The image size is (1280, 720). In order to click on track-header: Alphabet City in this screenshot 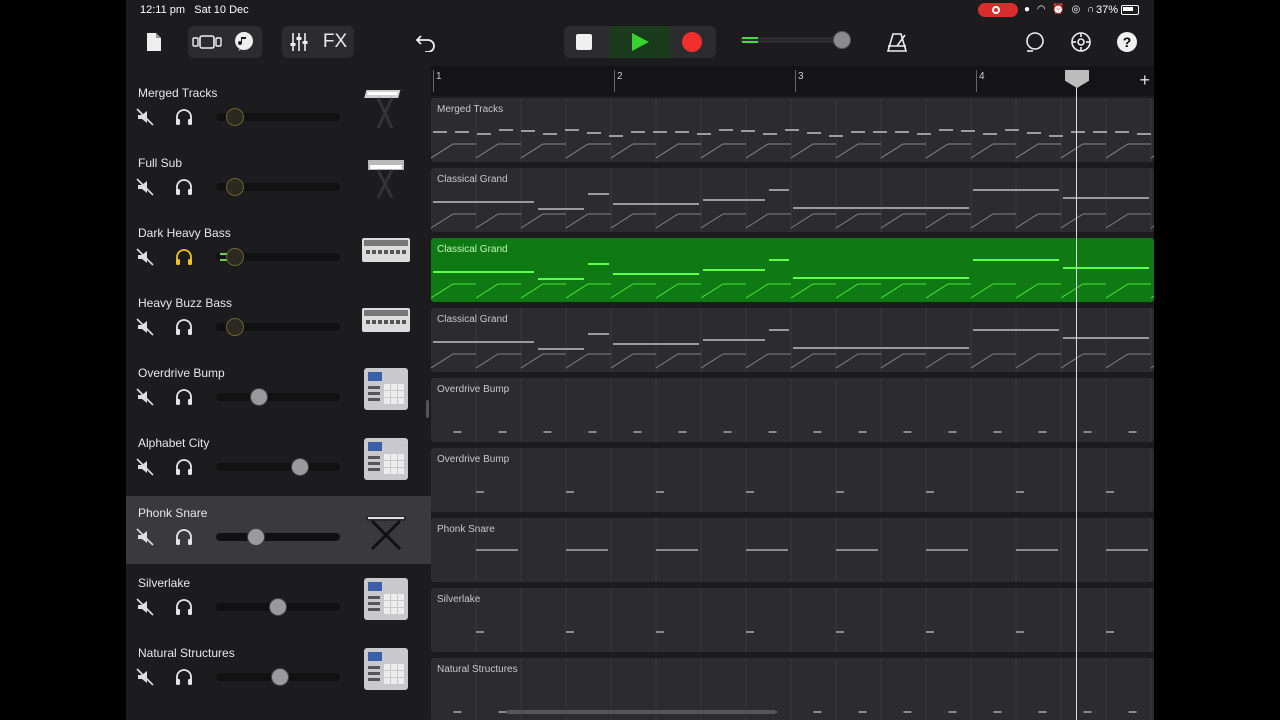, I will do `click(278, 460)`.